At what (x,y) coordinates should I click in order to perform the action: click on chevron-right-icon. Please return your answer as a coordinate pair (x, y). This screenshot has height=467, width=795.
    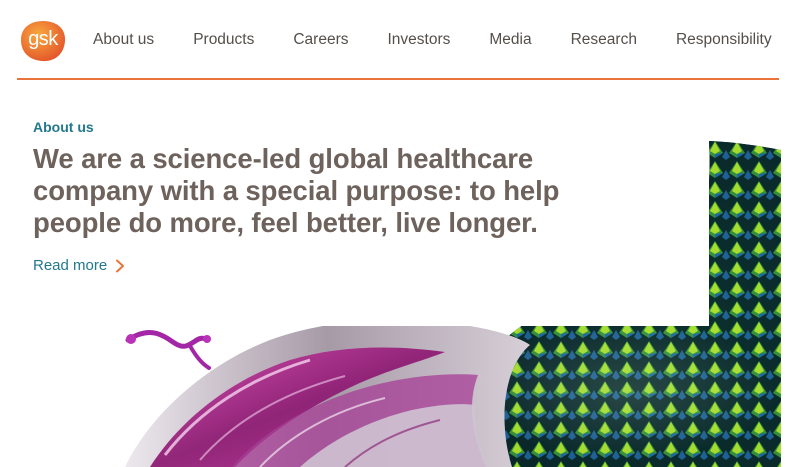
    Looking at the image, I should click on (120, 265).